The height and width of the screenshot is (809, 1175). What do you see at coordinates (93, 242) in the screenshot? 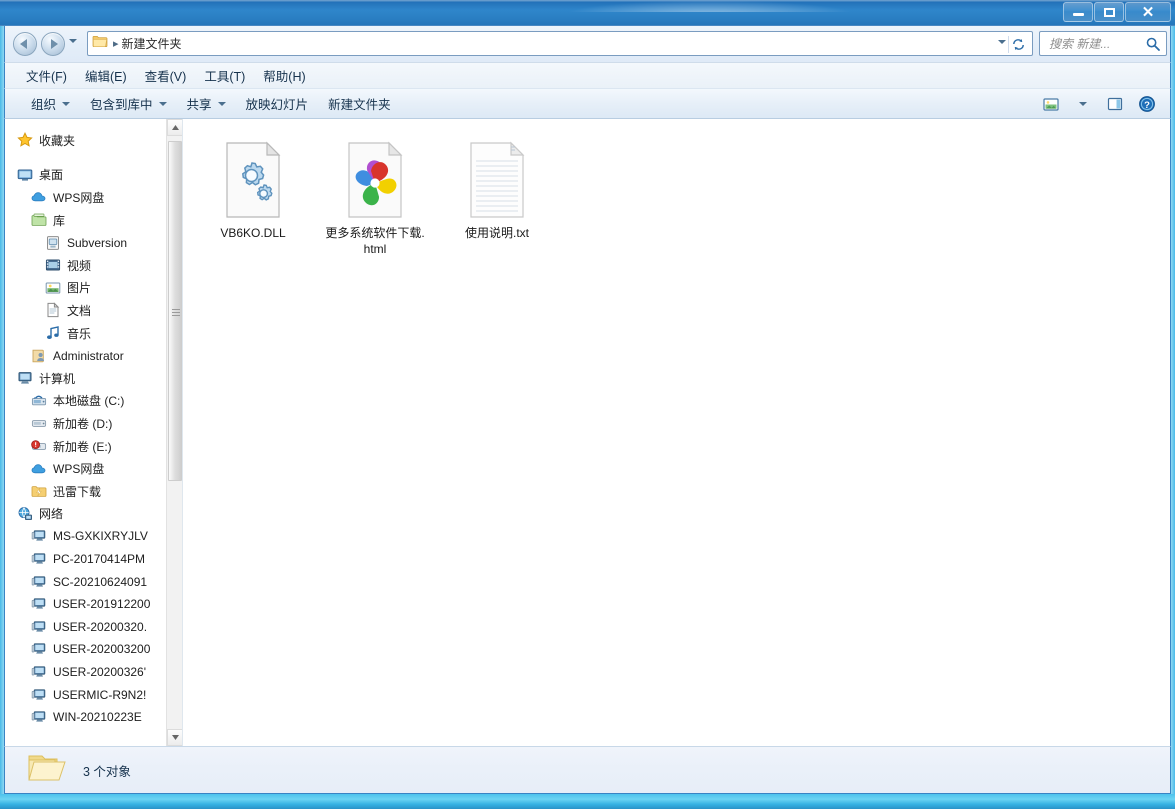
I see `sidebar-item: Subversion` at bounding box center [93, 242].